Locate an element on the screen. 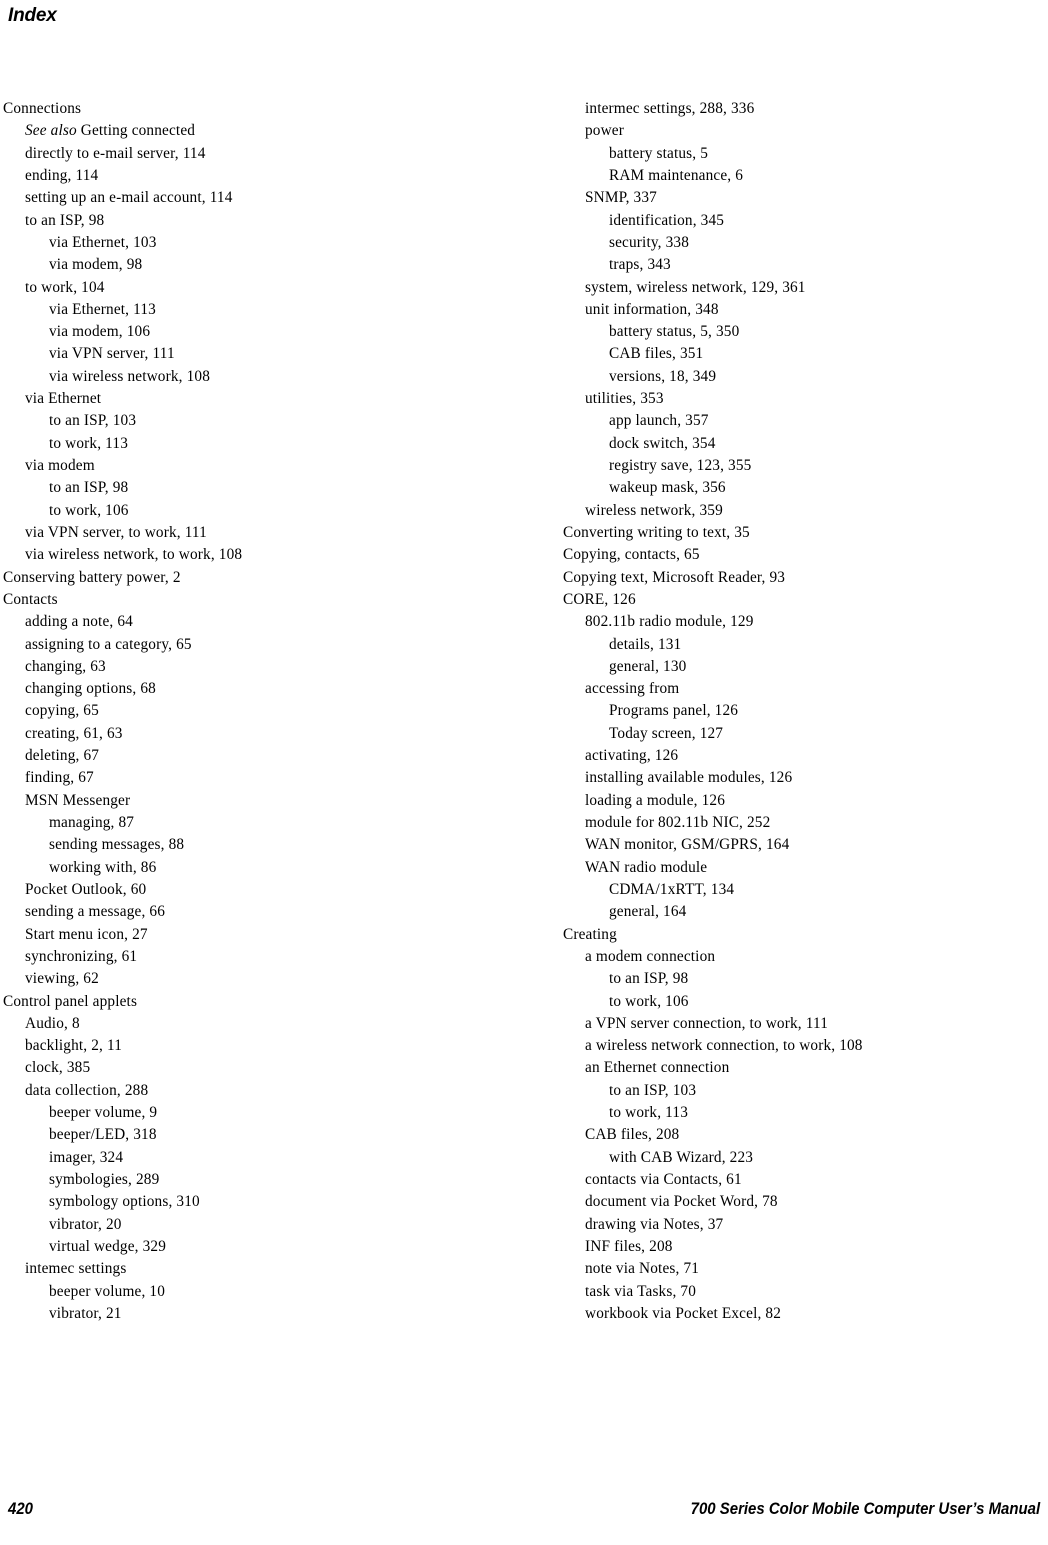 This screenshot has width=1048, height=1545. index-entry: Connections is located at coordinates (42, 108).